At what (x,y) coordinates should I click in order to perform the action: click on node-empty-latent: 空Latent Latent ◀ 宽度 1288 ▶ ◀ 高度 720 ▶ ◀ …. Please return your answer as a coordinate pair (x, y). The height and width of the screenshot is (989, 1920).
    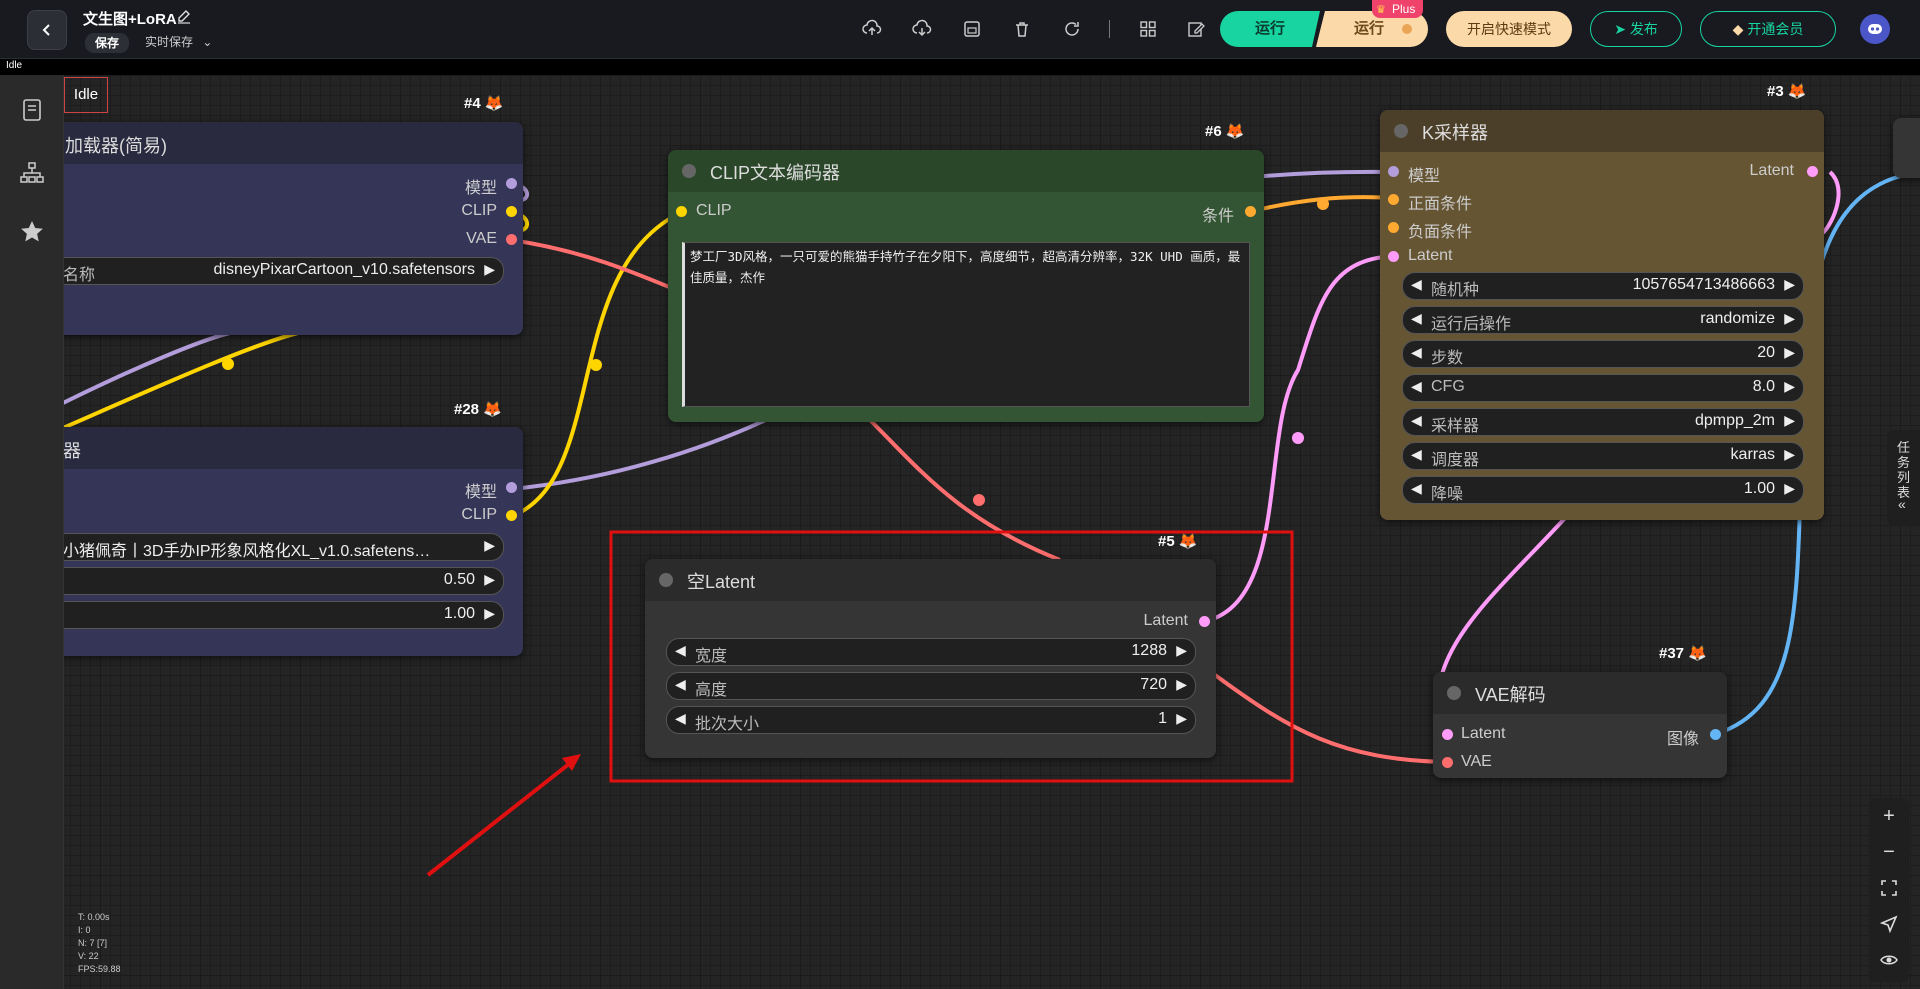
    Looking at the image, I should click on (930, 658).